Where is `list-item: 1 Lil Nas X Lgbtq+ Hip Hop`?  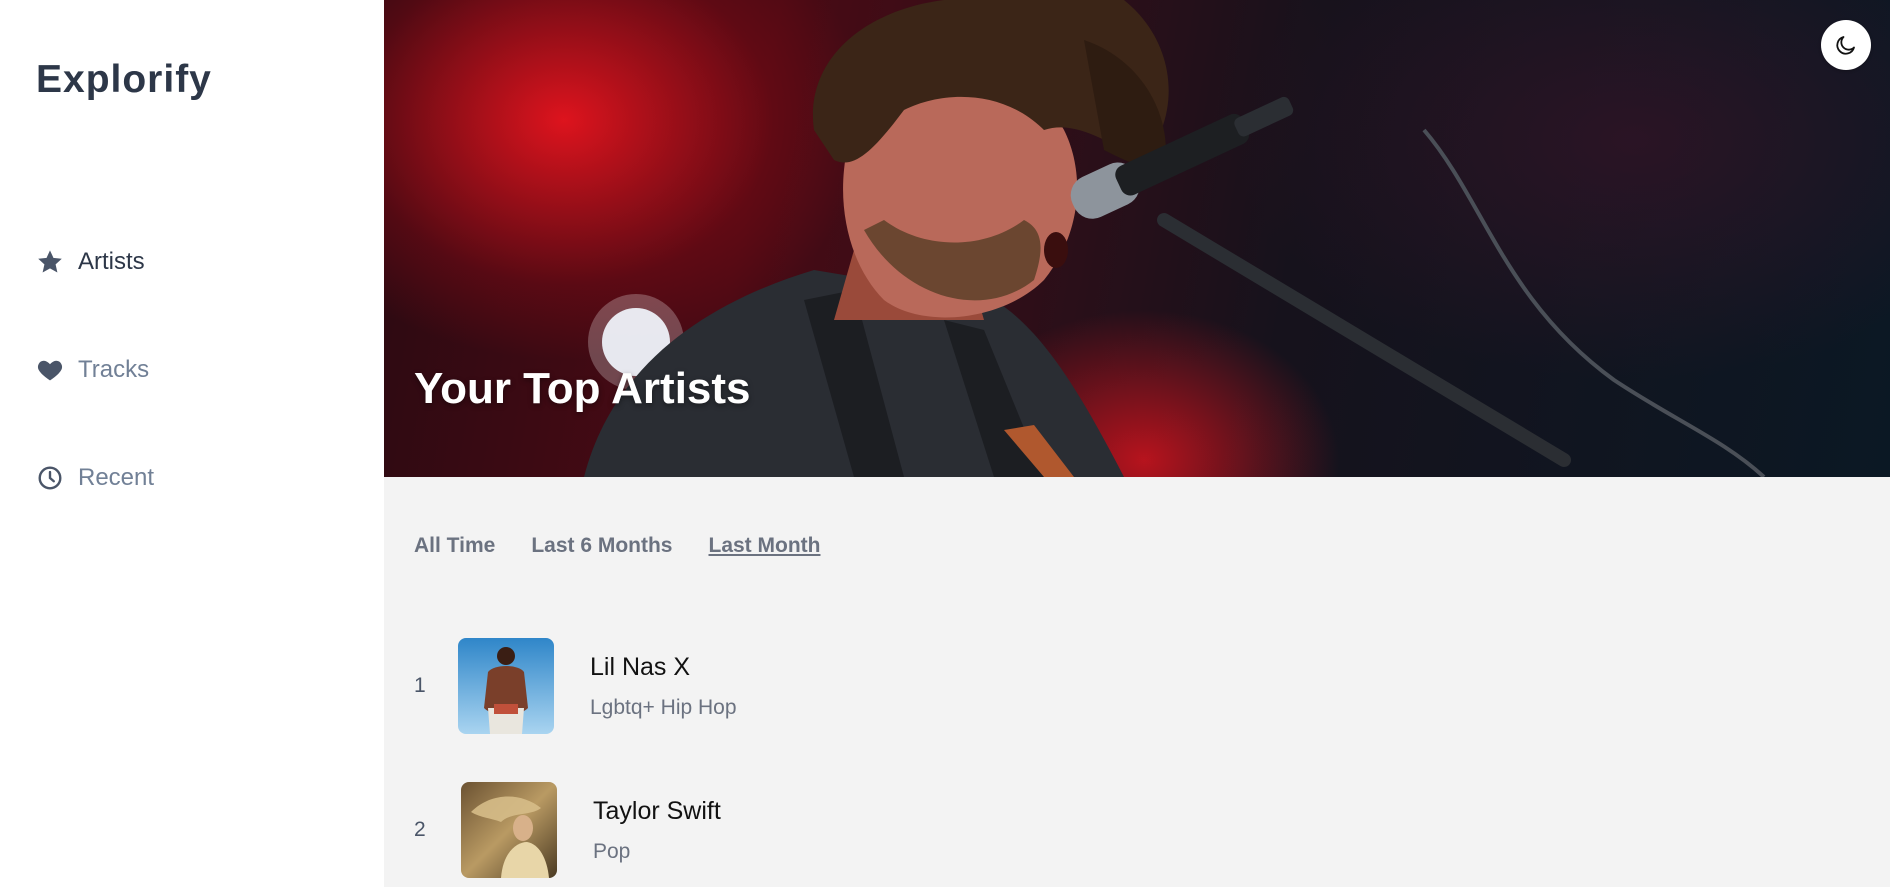
list-item: 1 Lil Nas X Lgbtq+ Hip Hop is located at coordinates (864, 686).